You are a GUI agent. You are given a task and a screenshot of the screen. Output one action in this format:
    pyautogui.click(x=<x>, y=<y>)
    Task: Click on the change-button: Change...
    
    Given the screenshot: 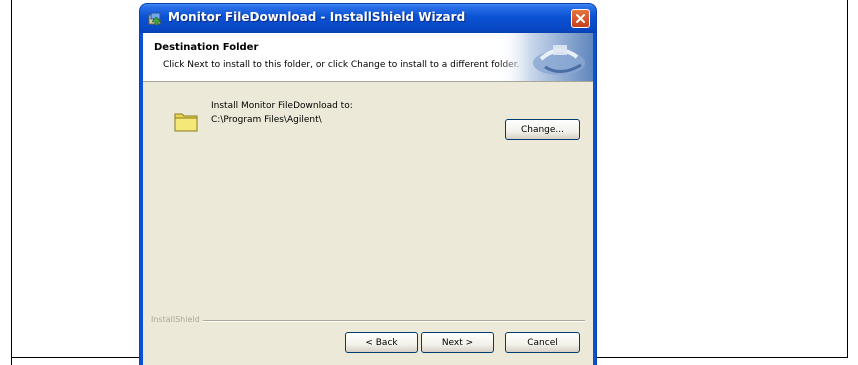 What is the action you would take?
    pyautogui.click(x=542, y=129)
    